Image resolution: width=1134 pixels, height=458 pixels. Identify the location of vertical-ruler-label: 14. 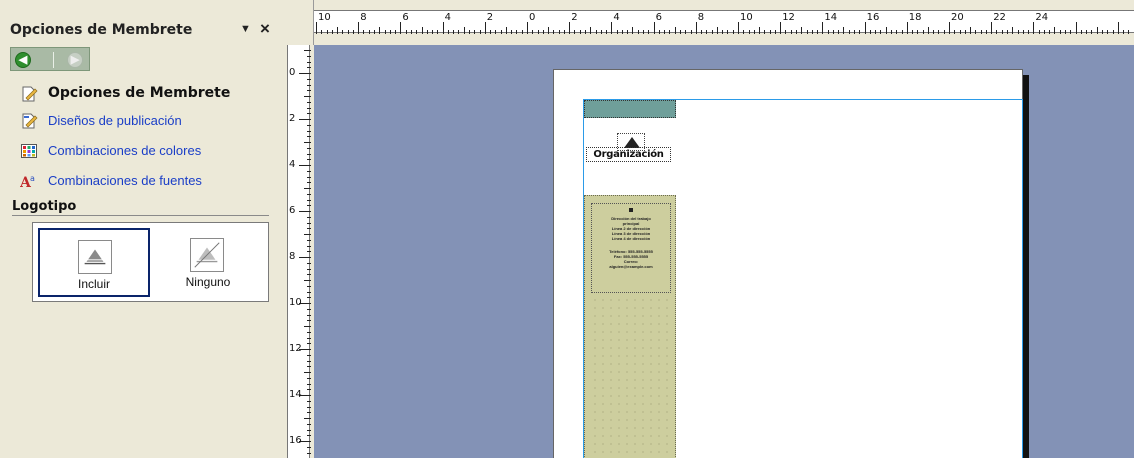
(295, 394).